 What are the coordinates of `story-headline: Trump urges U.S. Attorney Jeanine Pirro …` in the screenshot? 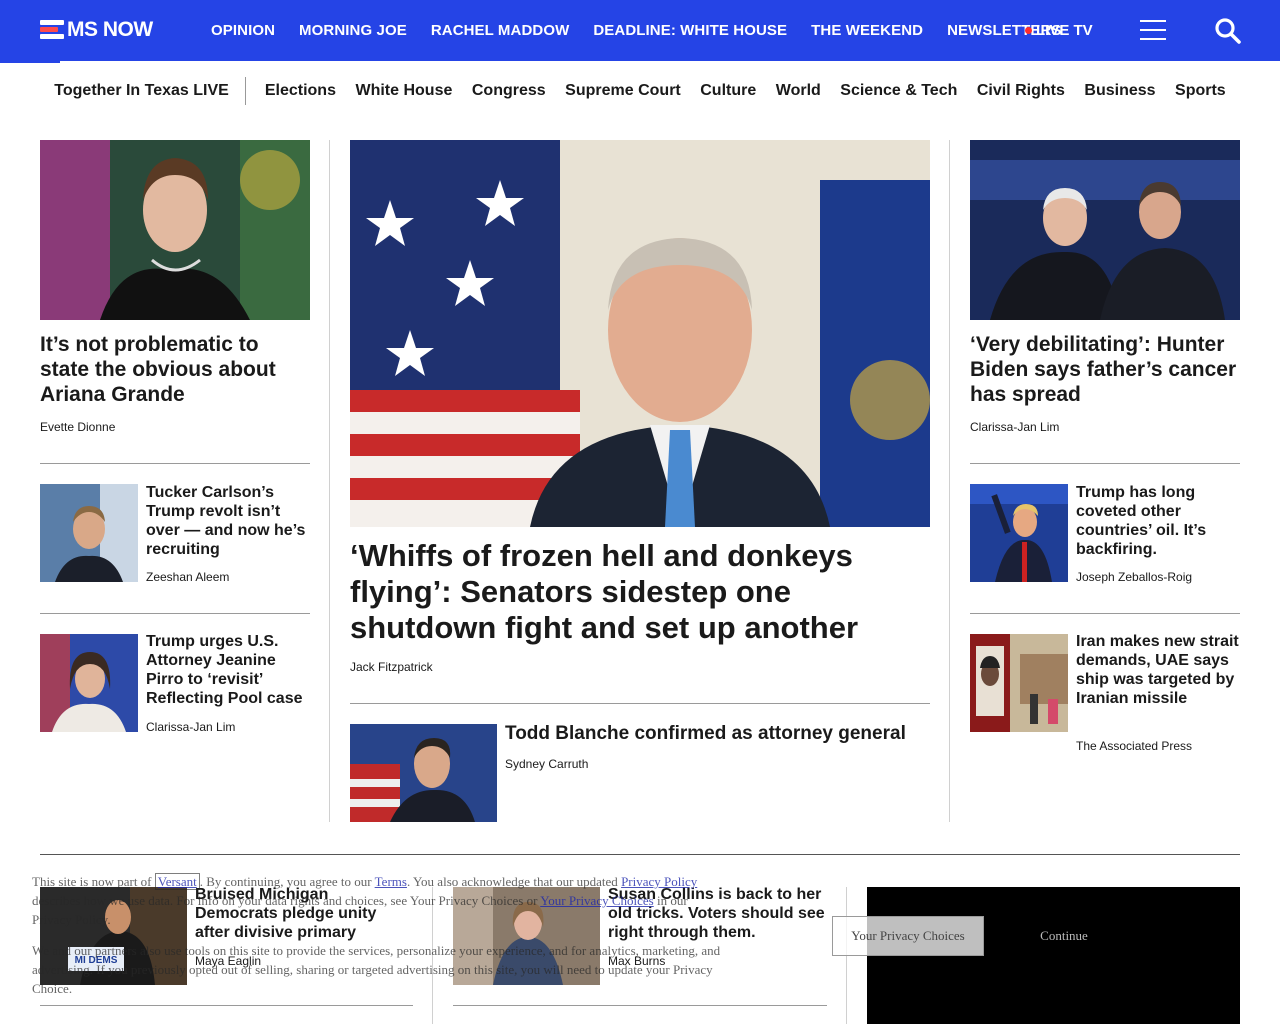 It's located at (228, 670).